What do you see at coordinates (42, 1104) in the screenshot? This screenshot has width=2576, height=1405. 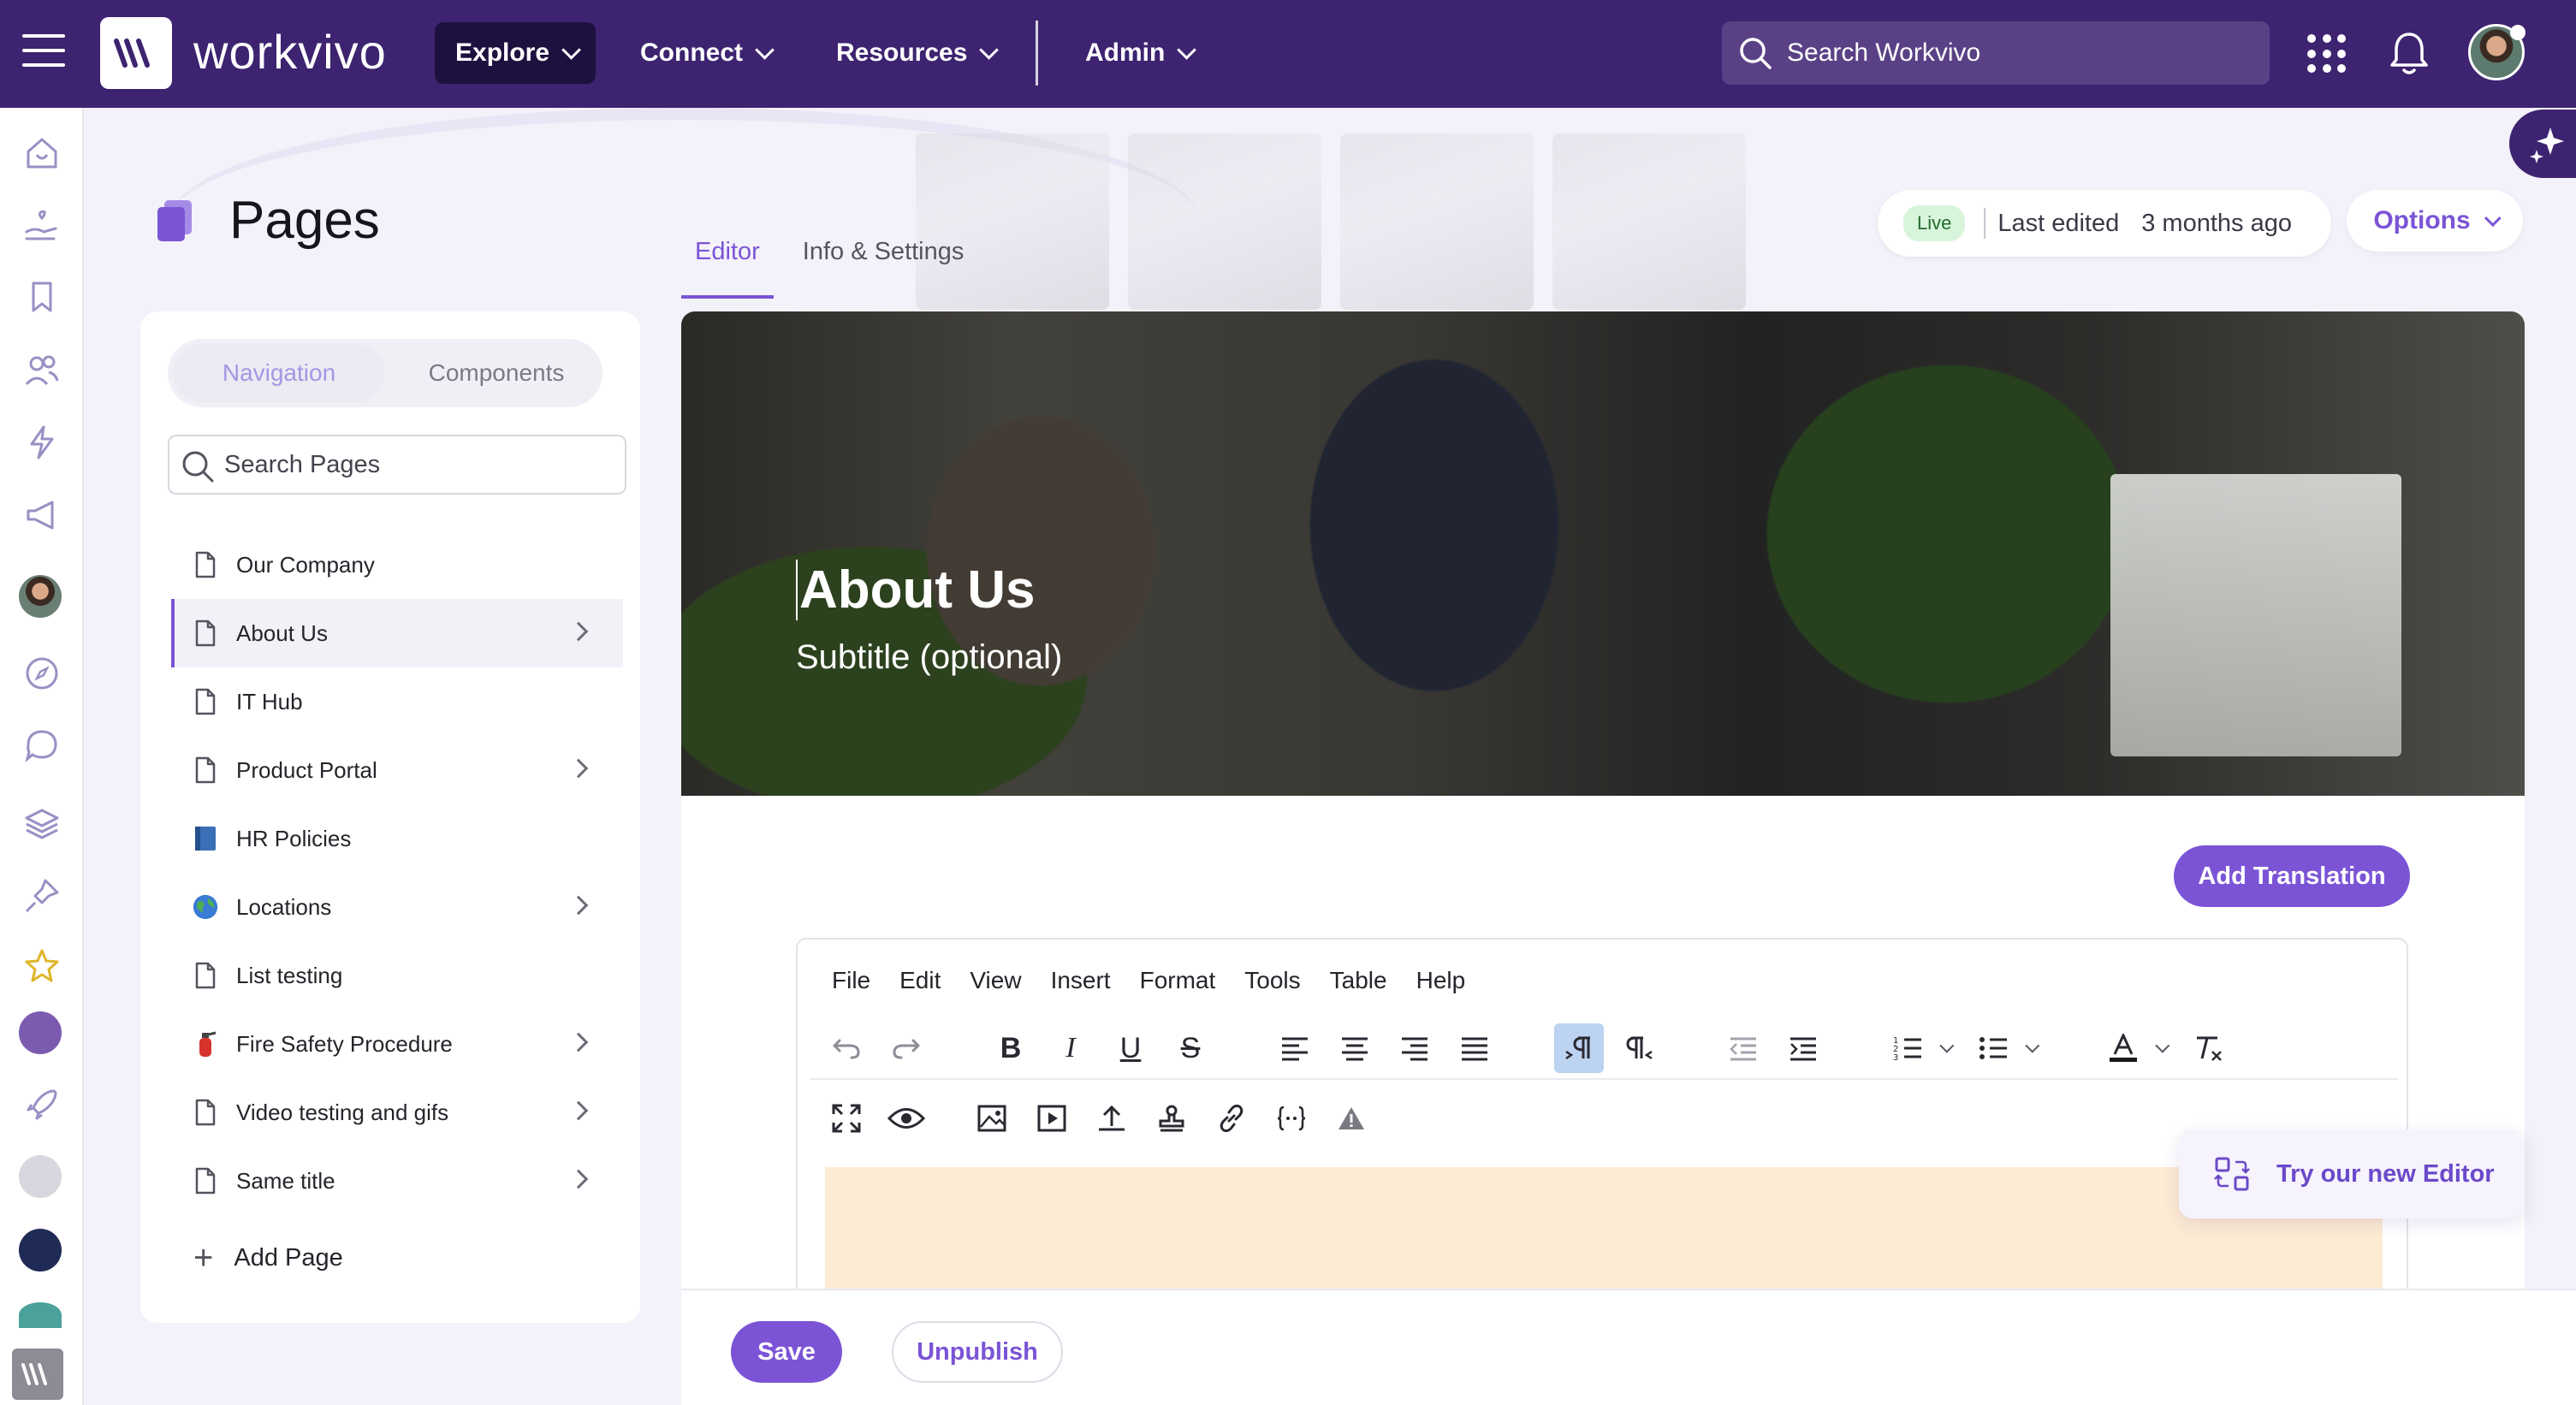 I see `rocket-icon` at bounding box center [42, 1104].